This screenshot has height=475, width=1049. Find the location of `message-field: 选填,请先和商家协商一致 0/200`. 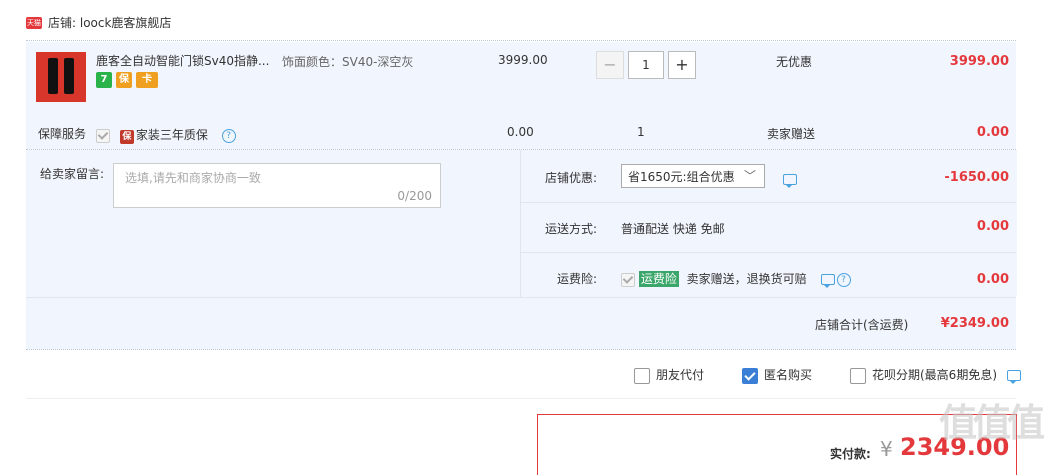

message-field: 选填,请先和商家协商一致 0/200 is located at coordinates (277, 185).